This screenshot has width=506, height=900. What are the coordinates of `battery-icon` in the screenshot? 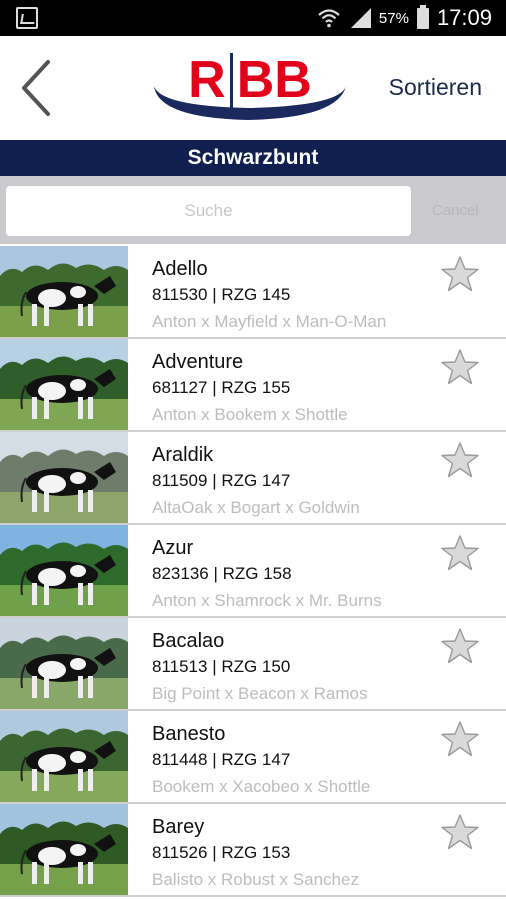 It's located at (422, 16).